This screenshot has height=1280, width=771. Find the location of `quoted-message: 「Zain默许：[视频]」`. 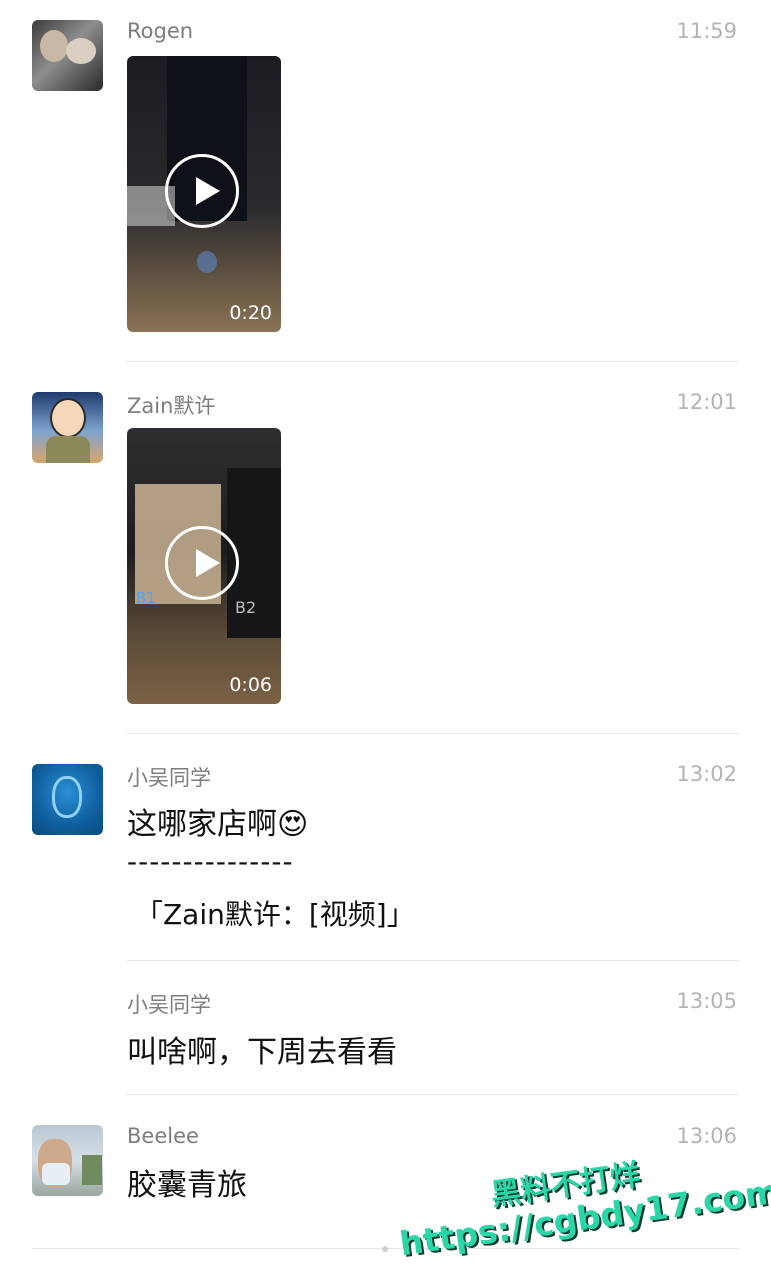

quoted-message: 「Zain默许：[视频]」 is located at coordinates (275, 913).